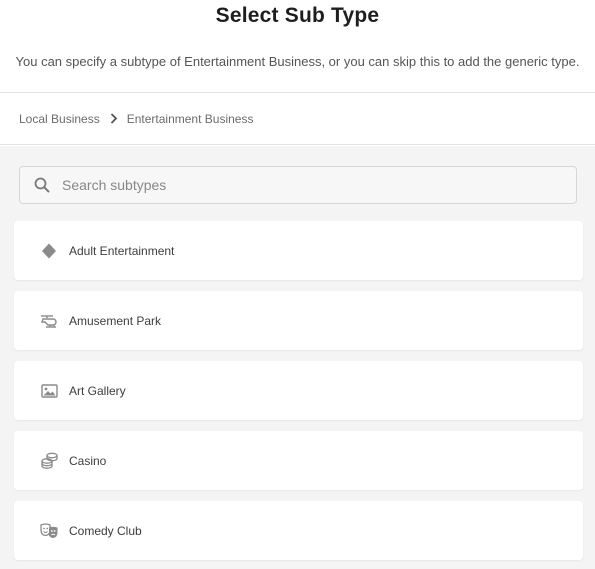 The height and width of the screenshot is (569, 595). Describe the element at coordinates (42, 185) in the screenshot. I see `search-icon` at that location.